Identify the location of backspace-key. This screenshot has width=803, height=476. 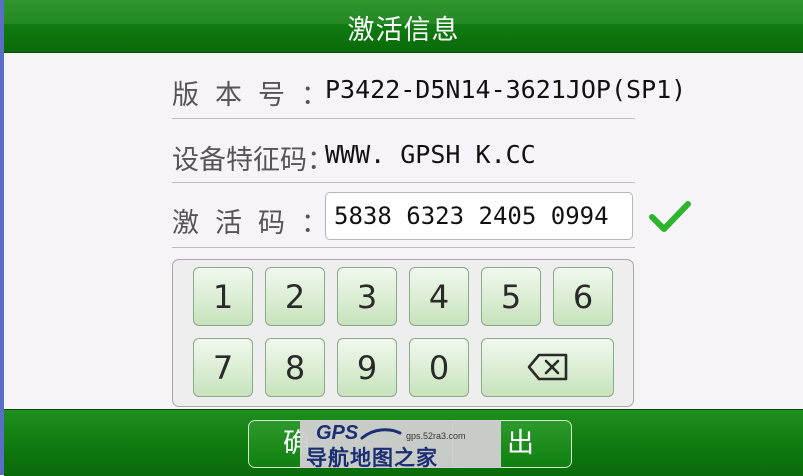
(547, 367).